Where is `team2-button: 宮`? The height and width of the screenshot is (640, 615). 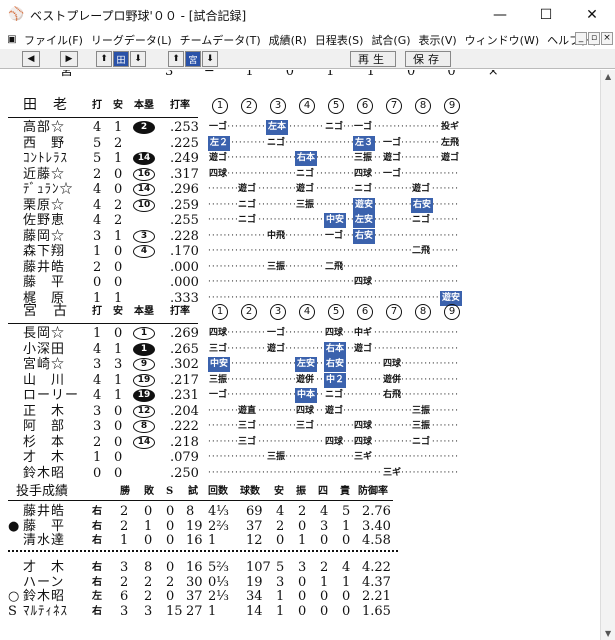
team2-button: 宮 is located at coordinates (193, 59).